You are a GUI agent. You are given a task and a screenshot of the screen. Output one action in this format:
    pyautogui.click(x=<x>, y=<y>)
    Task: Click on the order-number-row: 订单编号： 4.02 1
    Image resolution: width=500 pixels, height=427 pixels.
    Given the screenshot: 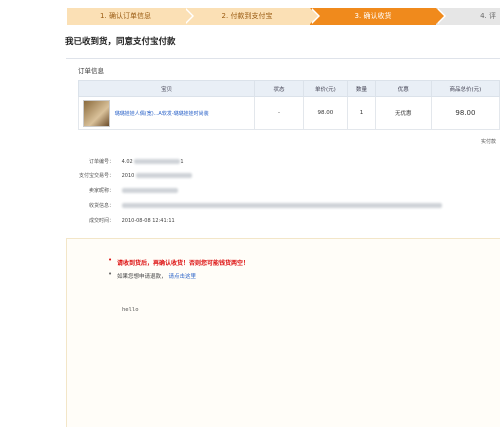 What is the action you would take?
    pyautogui.click(x=125, y=161)
    